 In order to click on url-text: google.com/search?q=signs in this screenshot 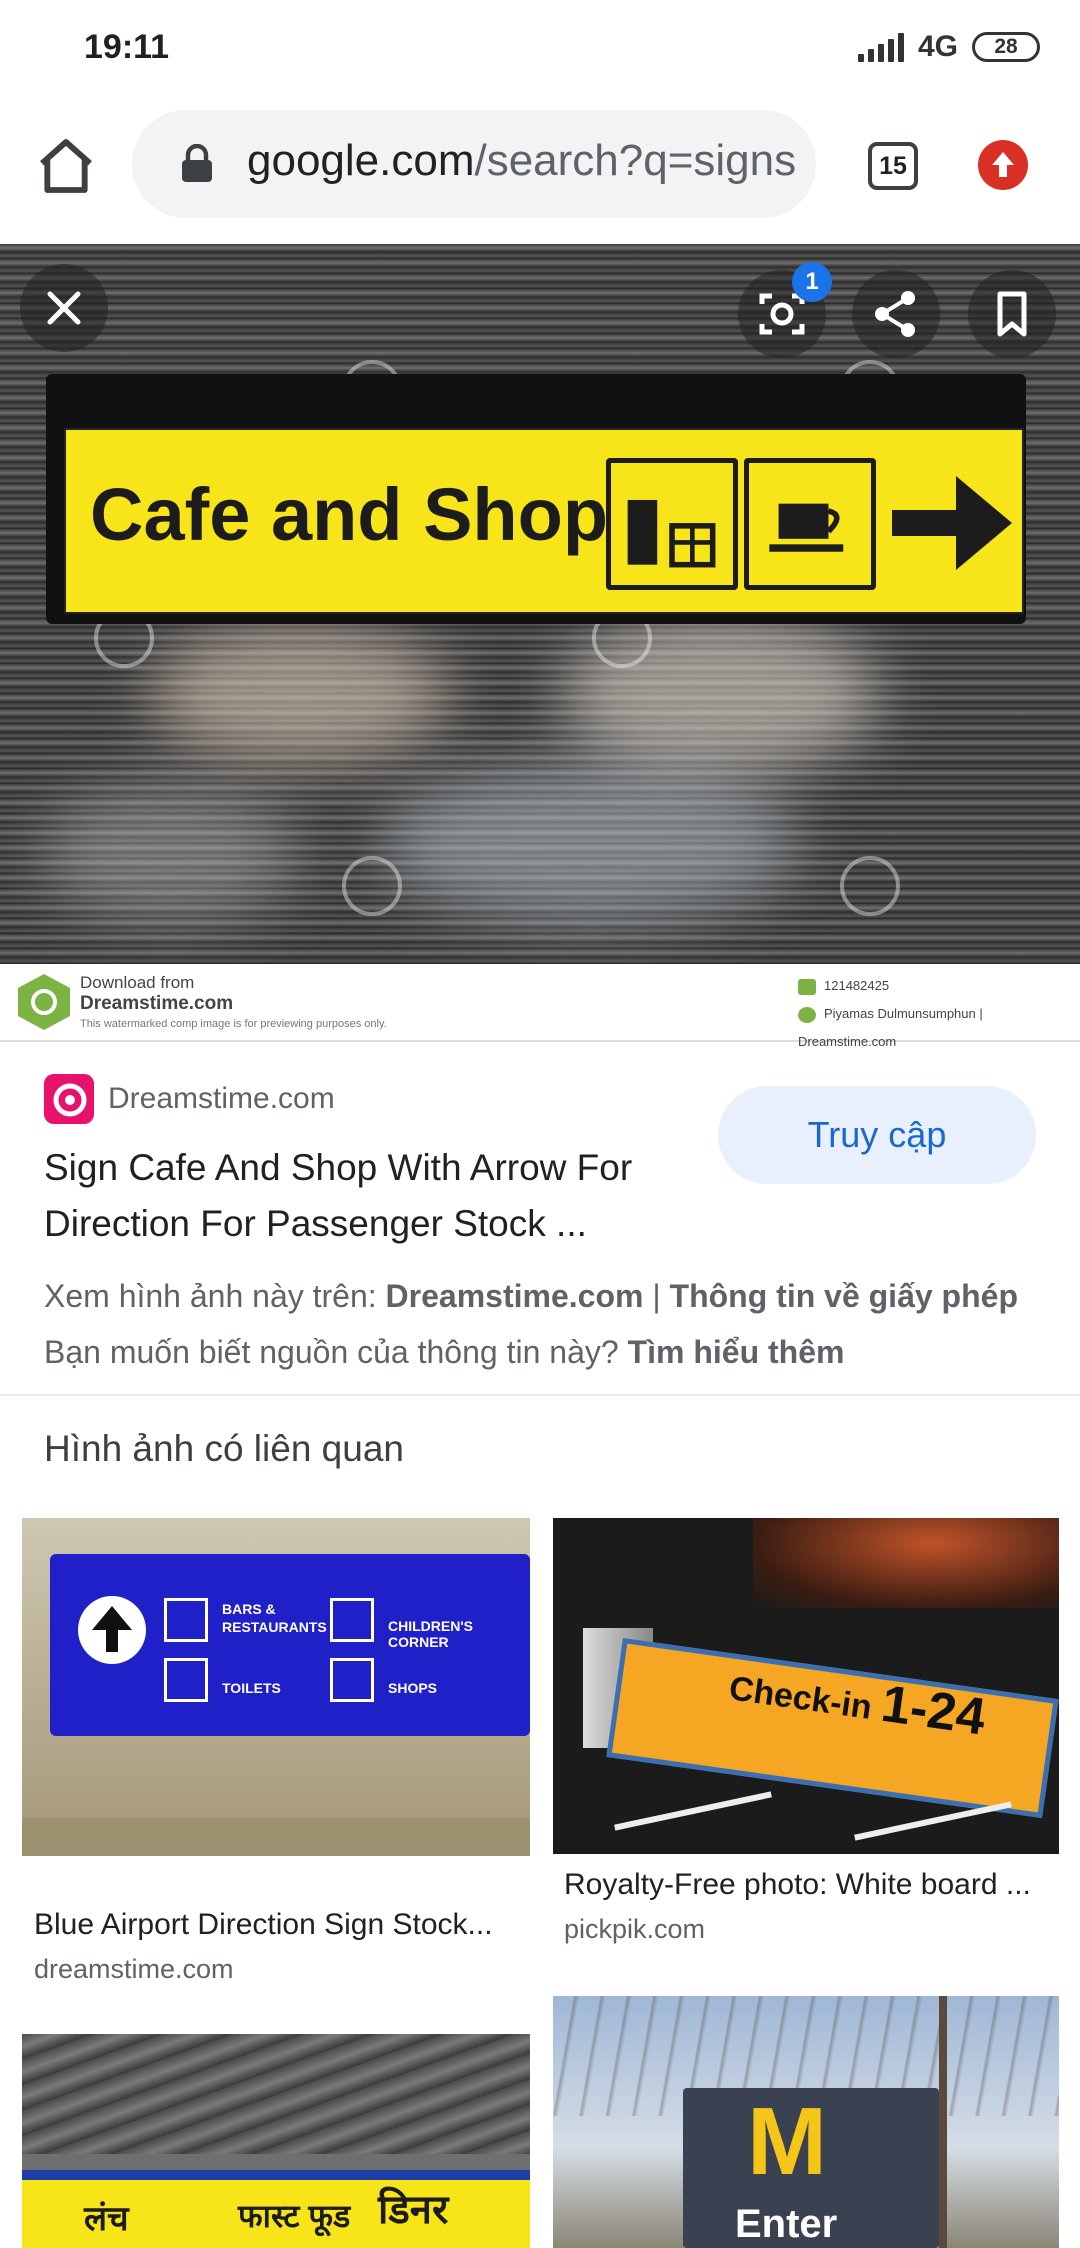, I will do `click(522, 160)`.